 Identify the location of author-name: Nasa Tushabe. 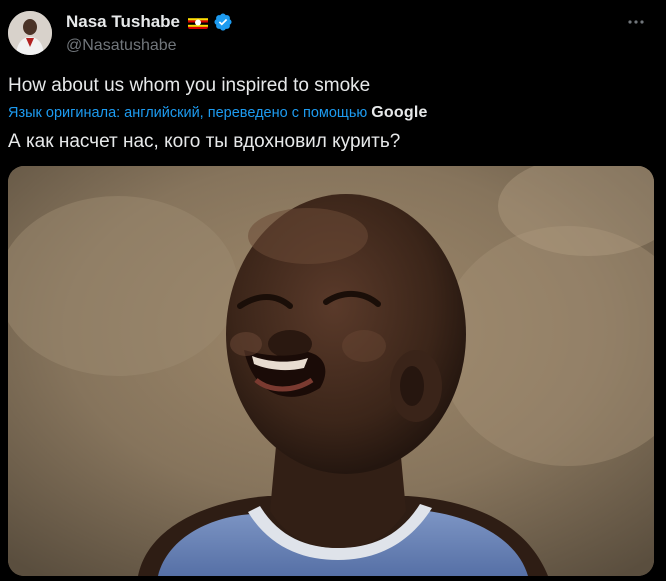
(123, 22).